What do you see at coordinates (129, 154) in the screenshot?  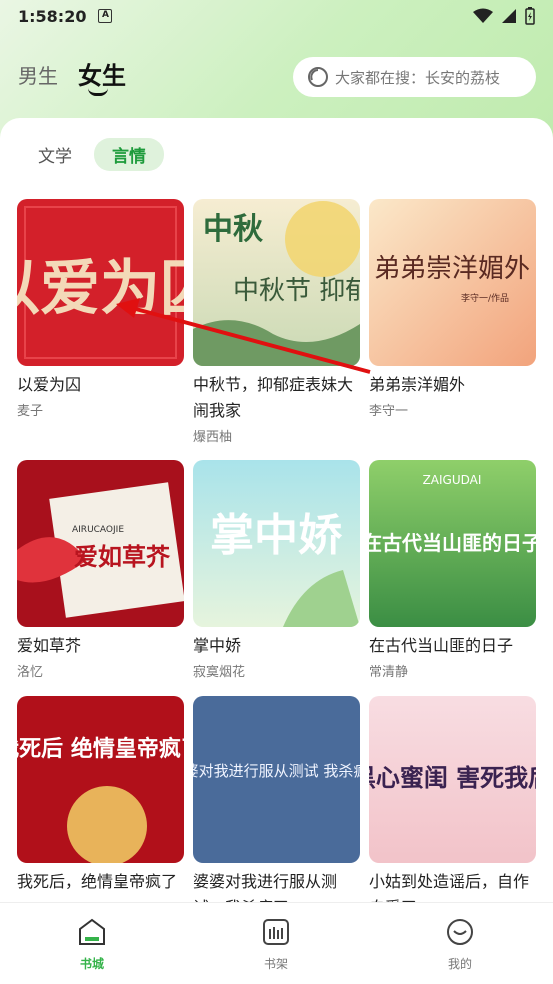 I see `category-romance: 言情` at bounding box center [129, 154].